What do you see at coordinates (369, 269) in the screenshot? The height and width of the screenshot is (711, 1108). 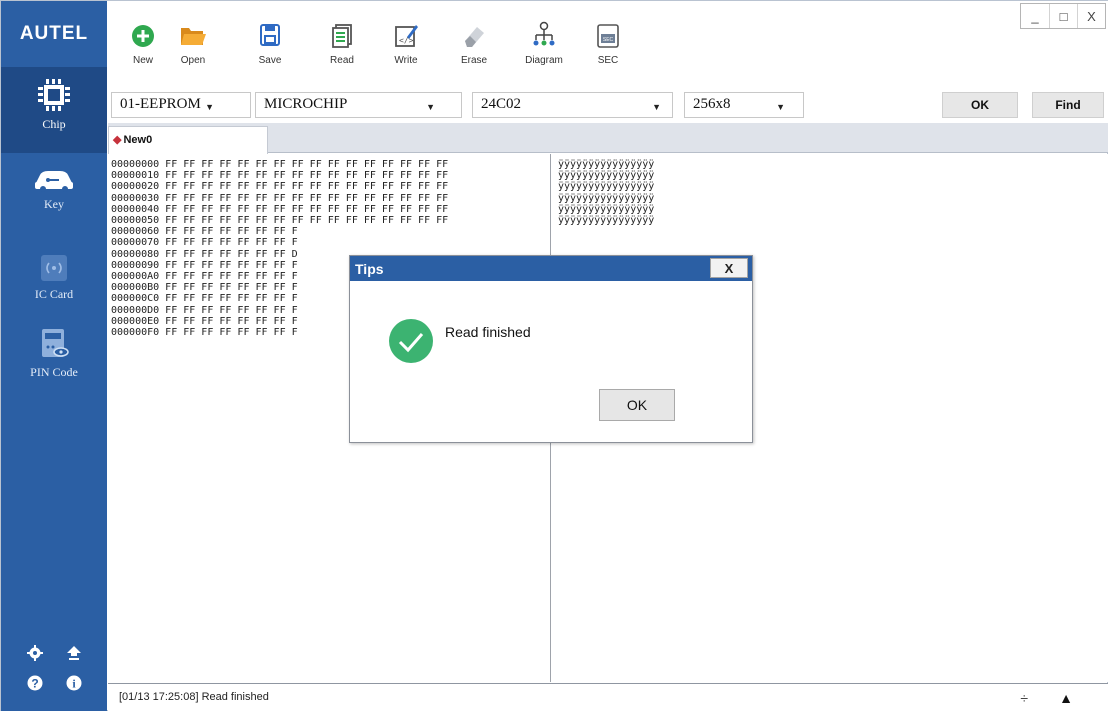 I see `dialog-title: Tips` at bounding box center [369, 269].